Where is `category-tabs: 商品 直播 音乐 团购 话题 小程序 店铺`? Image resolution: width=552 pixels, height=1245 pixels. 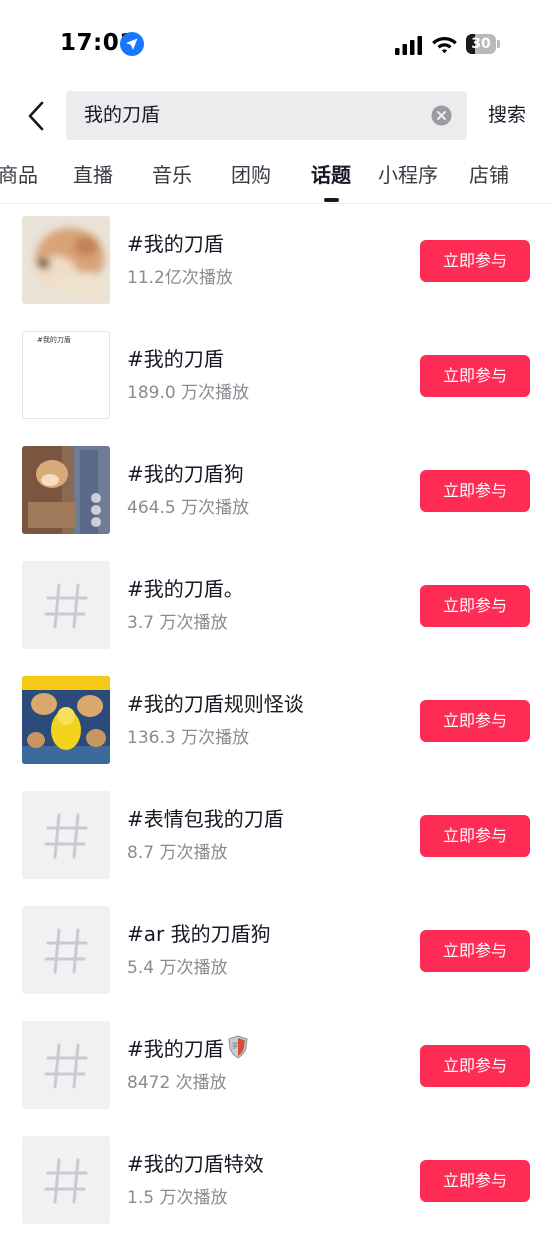
category-tabs: 商品 直播 音乐 团购 话题 小程序 店铺 is located at coordinates (276, 178).